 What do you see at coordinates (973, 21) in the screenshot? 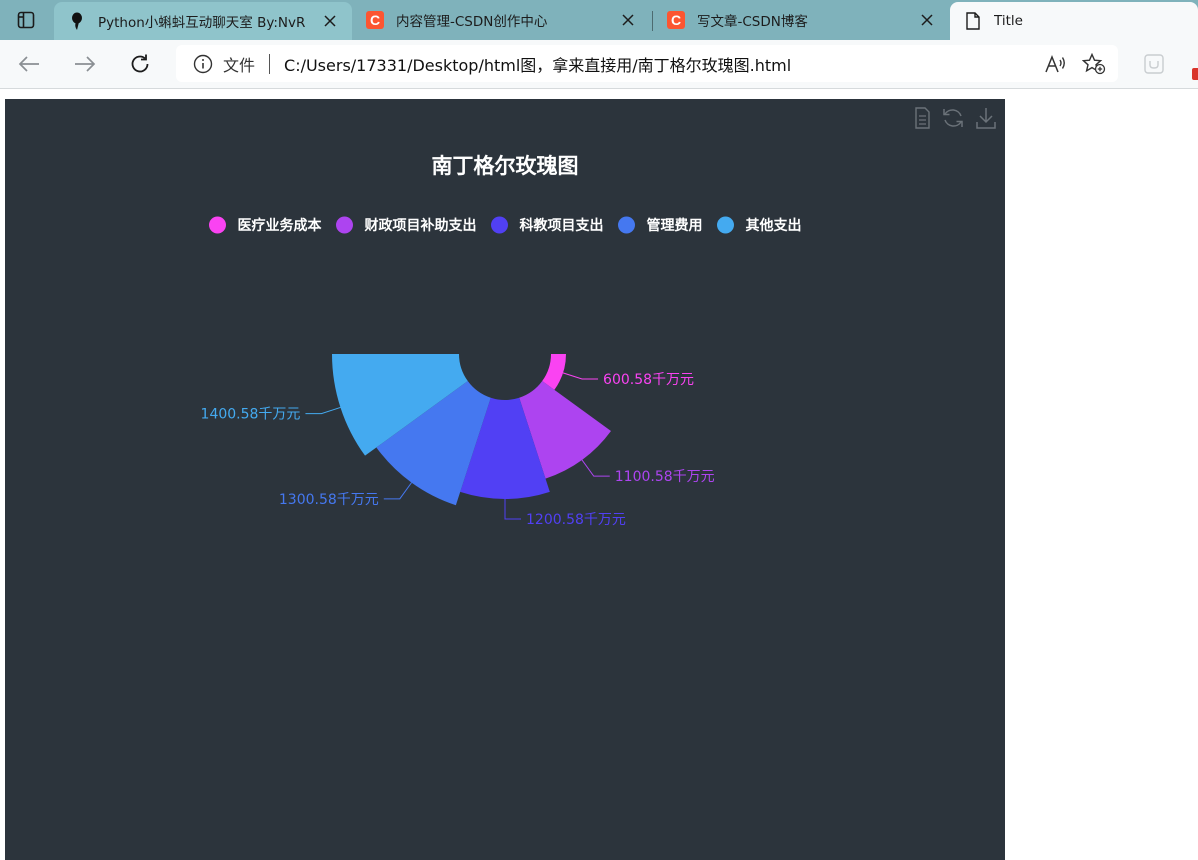
I see `page-icon` at bounding box center [973, 21].